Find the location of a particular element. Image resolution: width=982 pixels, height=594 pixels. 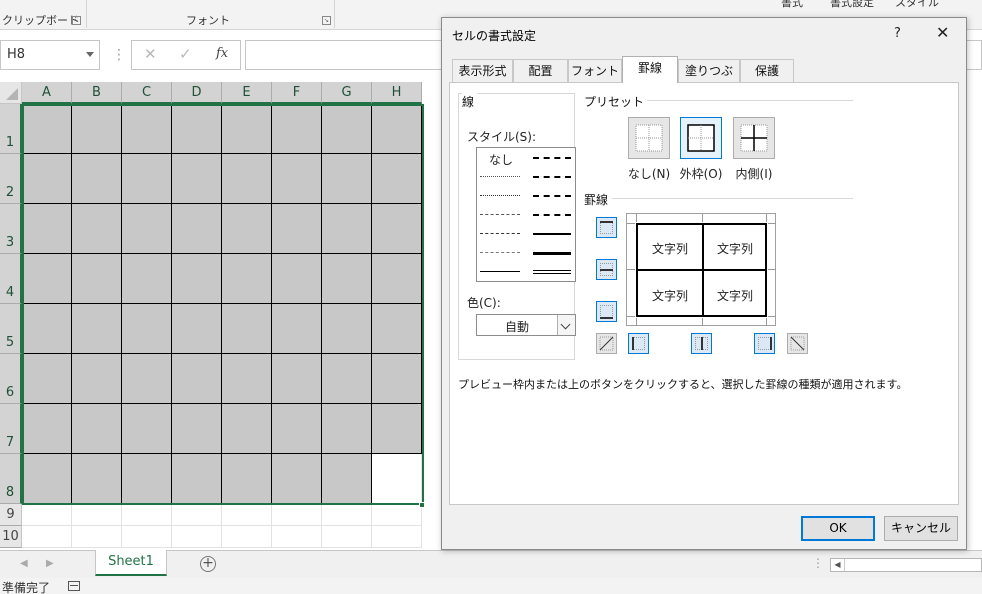

cancel-icon: ✕ is located at coordinates (150, 54).